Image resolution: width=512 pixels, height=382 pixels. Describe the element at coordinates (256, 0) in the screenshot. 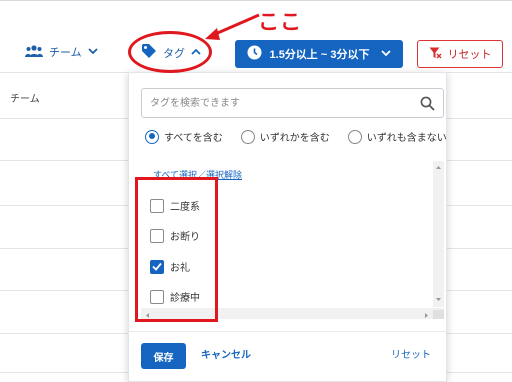

I see `top-border` at that location.